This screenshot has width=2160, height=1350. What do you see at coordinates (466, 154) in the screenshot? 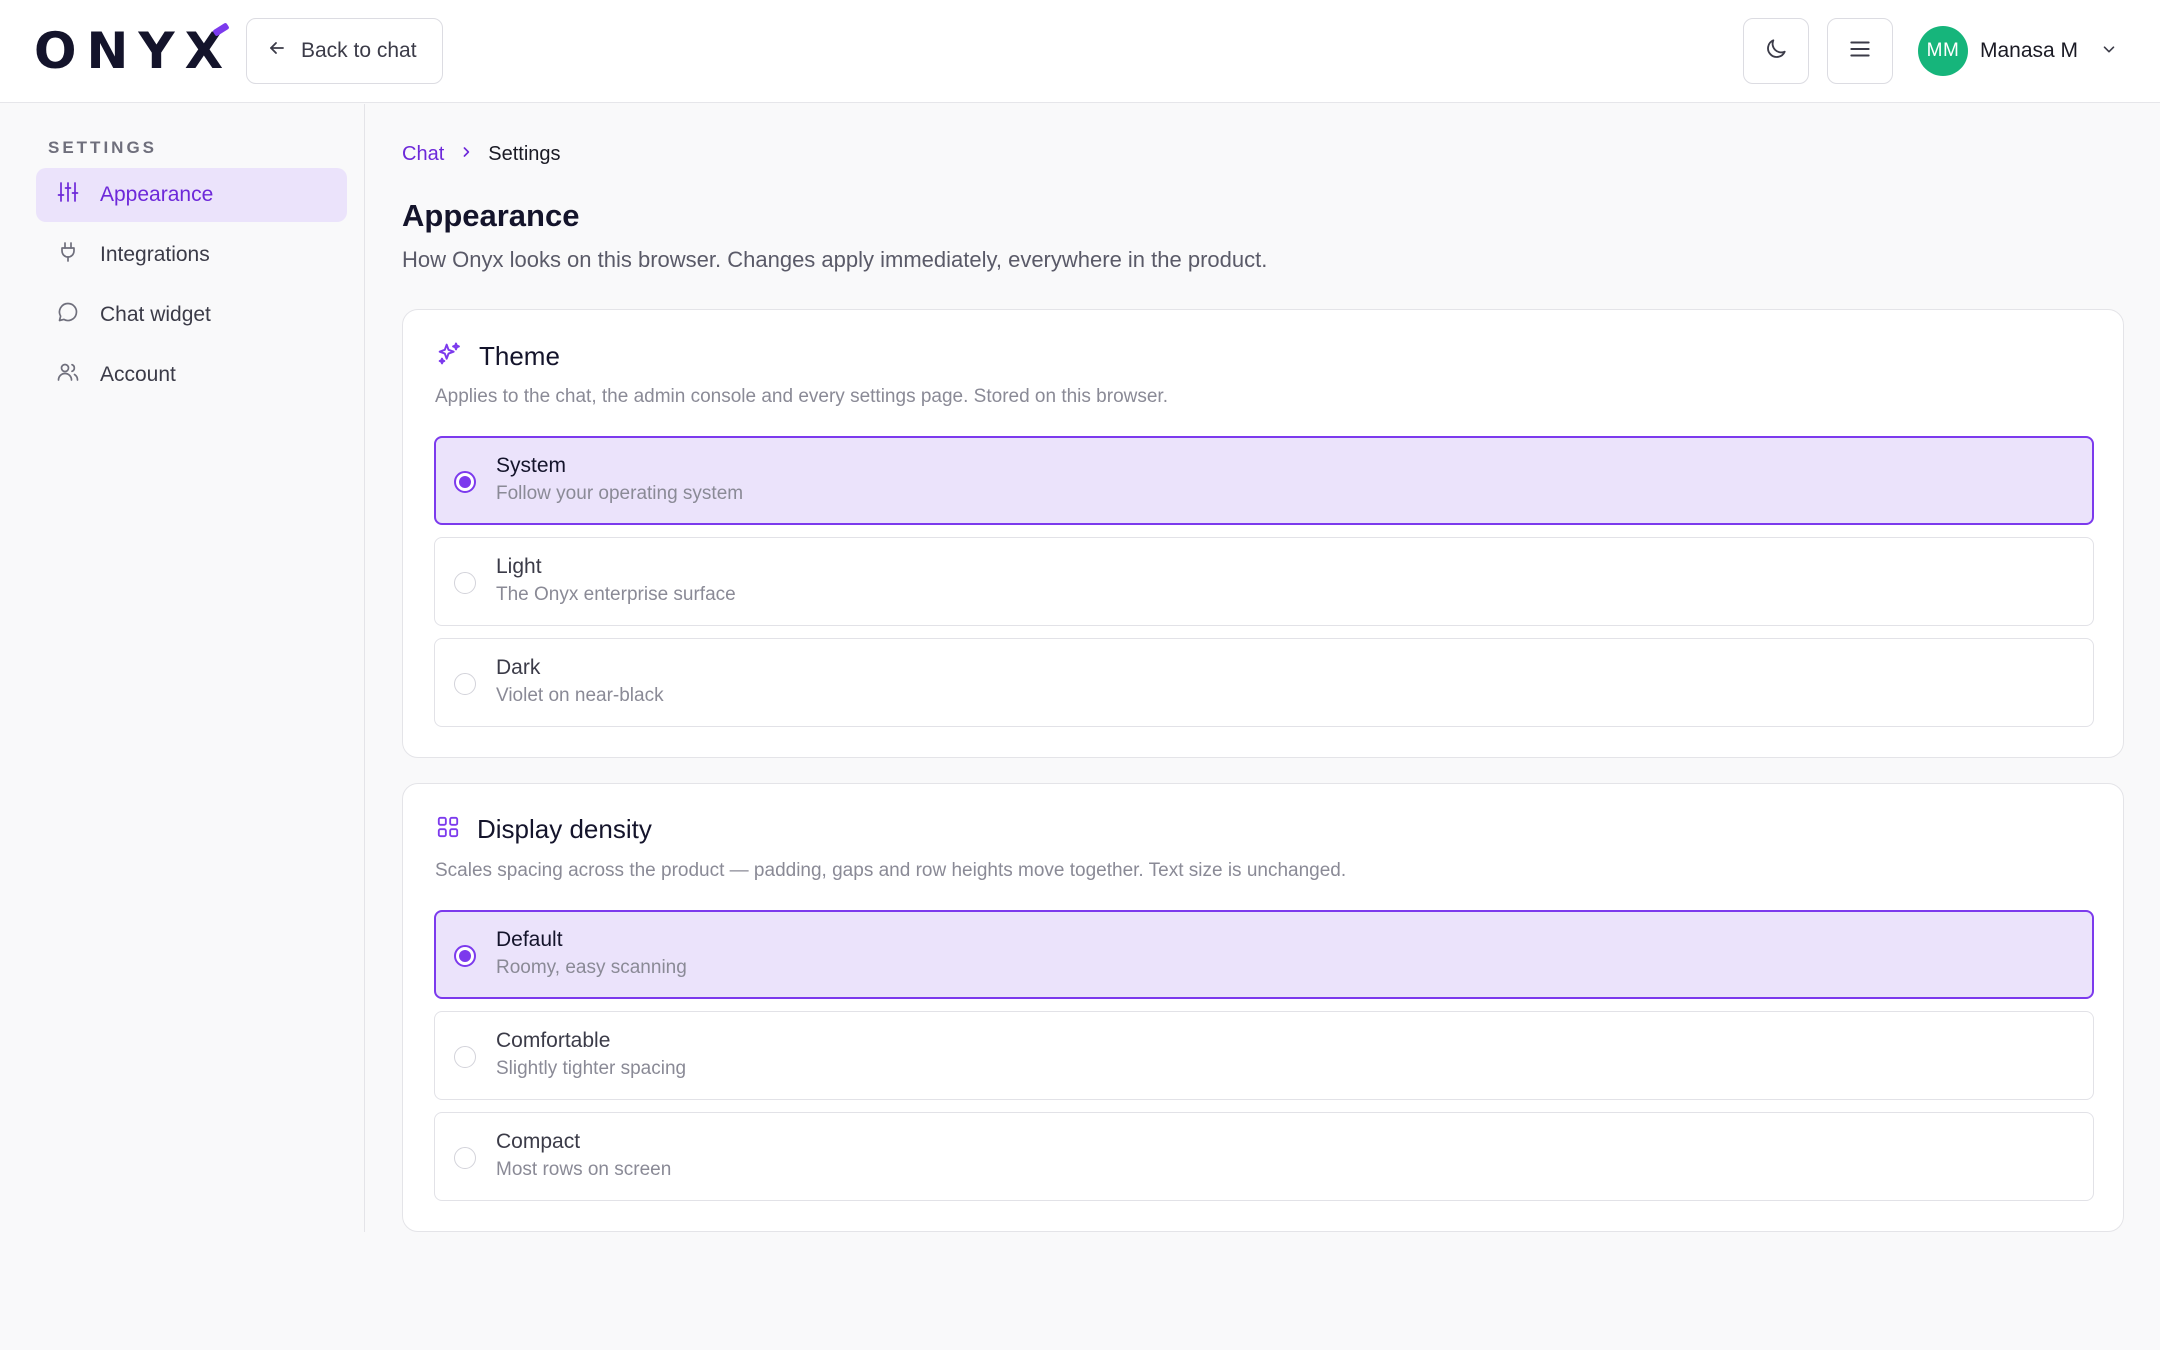
I see `chevron-right-icon` at bounding box center [466, 154].